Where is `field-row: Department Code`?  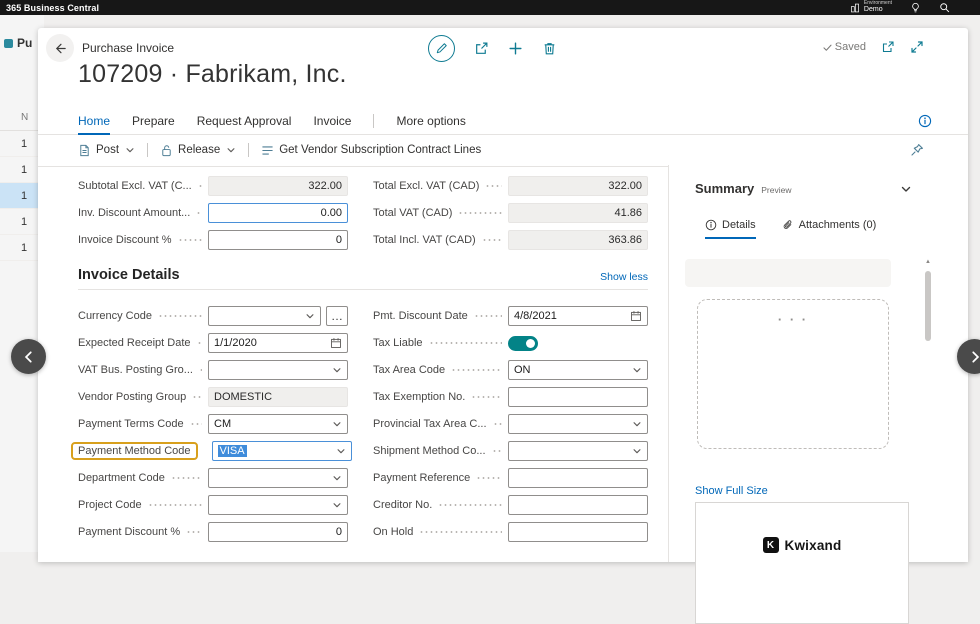
field-row: Department Code is located at coordinates (213, 477).